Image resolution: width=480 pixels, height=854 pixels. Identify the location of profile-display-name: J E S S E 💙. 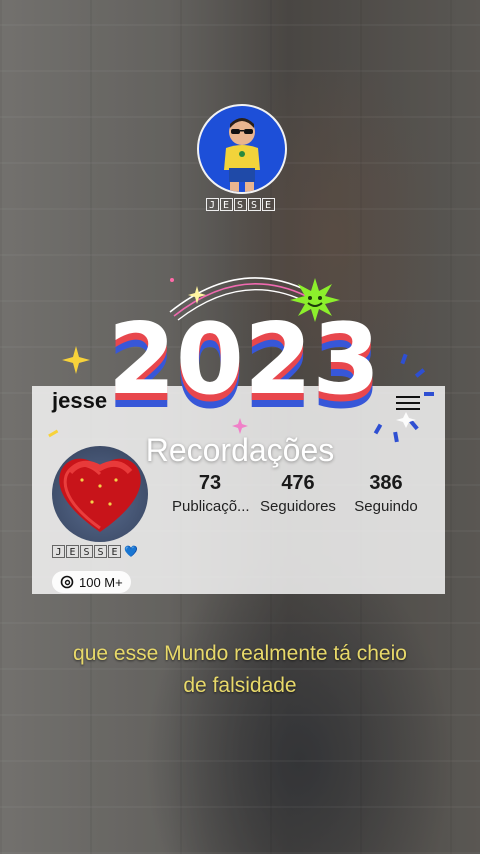
(95, 551).